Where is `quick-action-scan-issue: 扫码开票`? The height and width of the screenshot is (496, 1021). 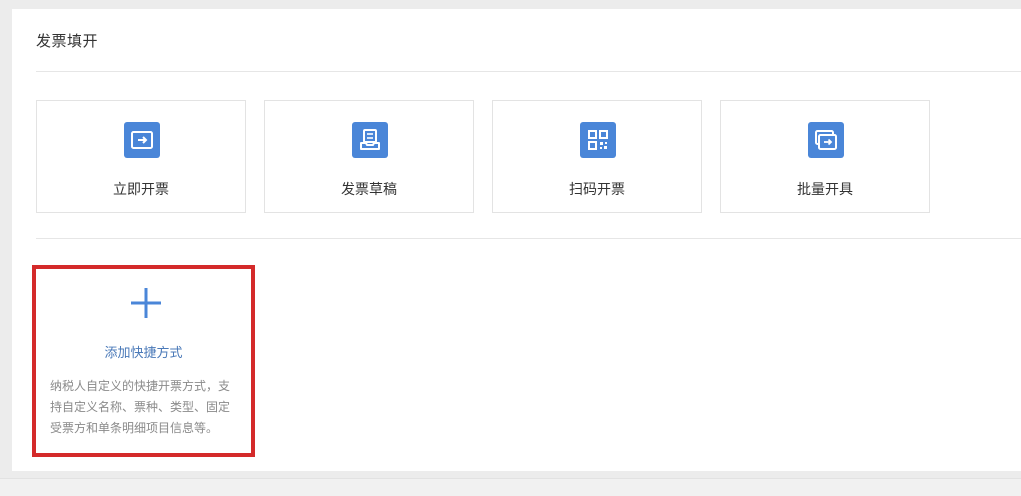
quick-action-scan-issue: 扫码开票 is located at coordinates (597, 156).